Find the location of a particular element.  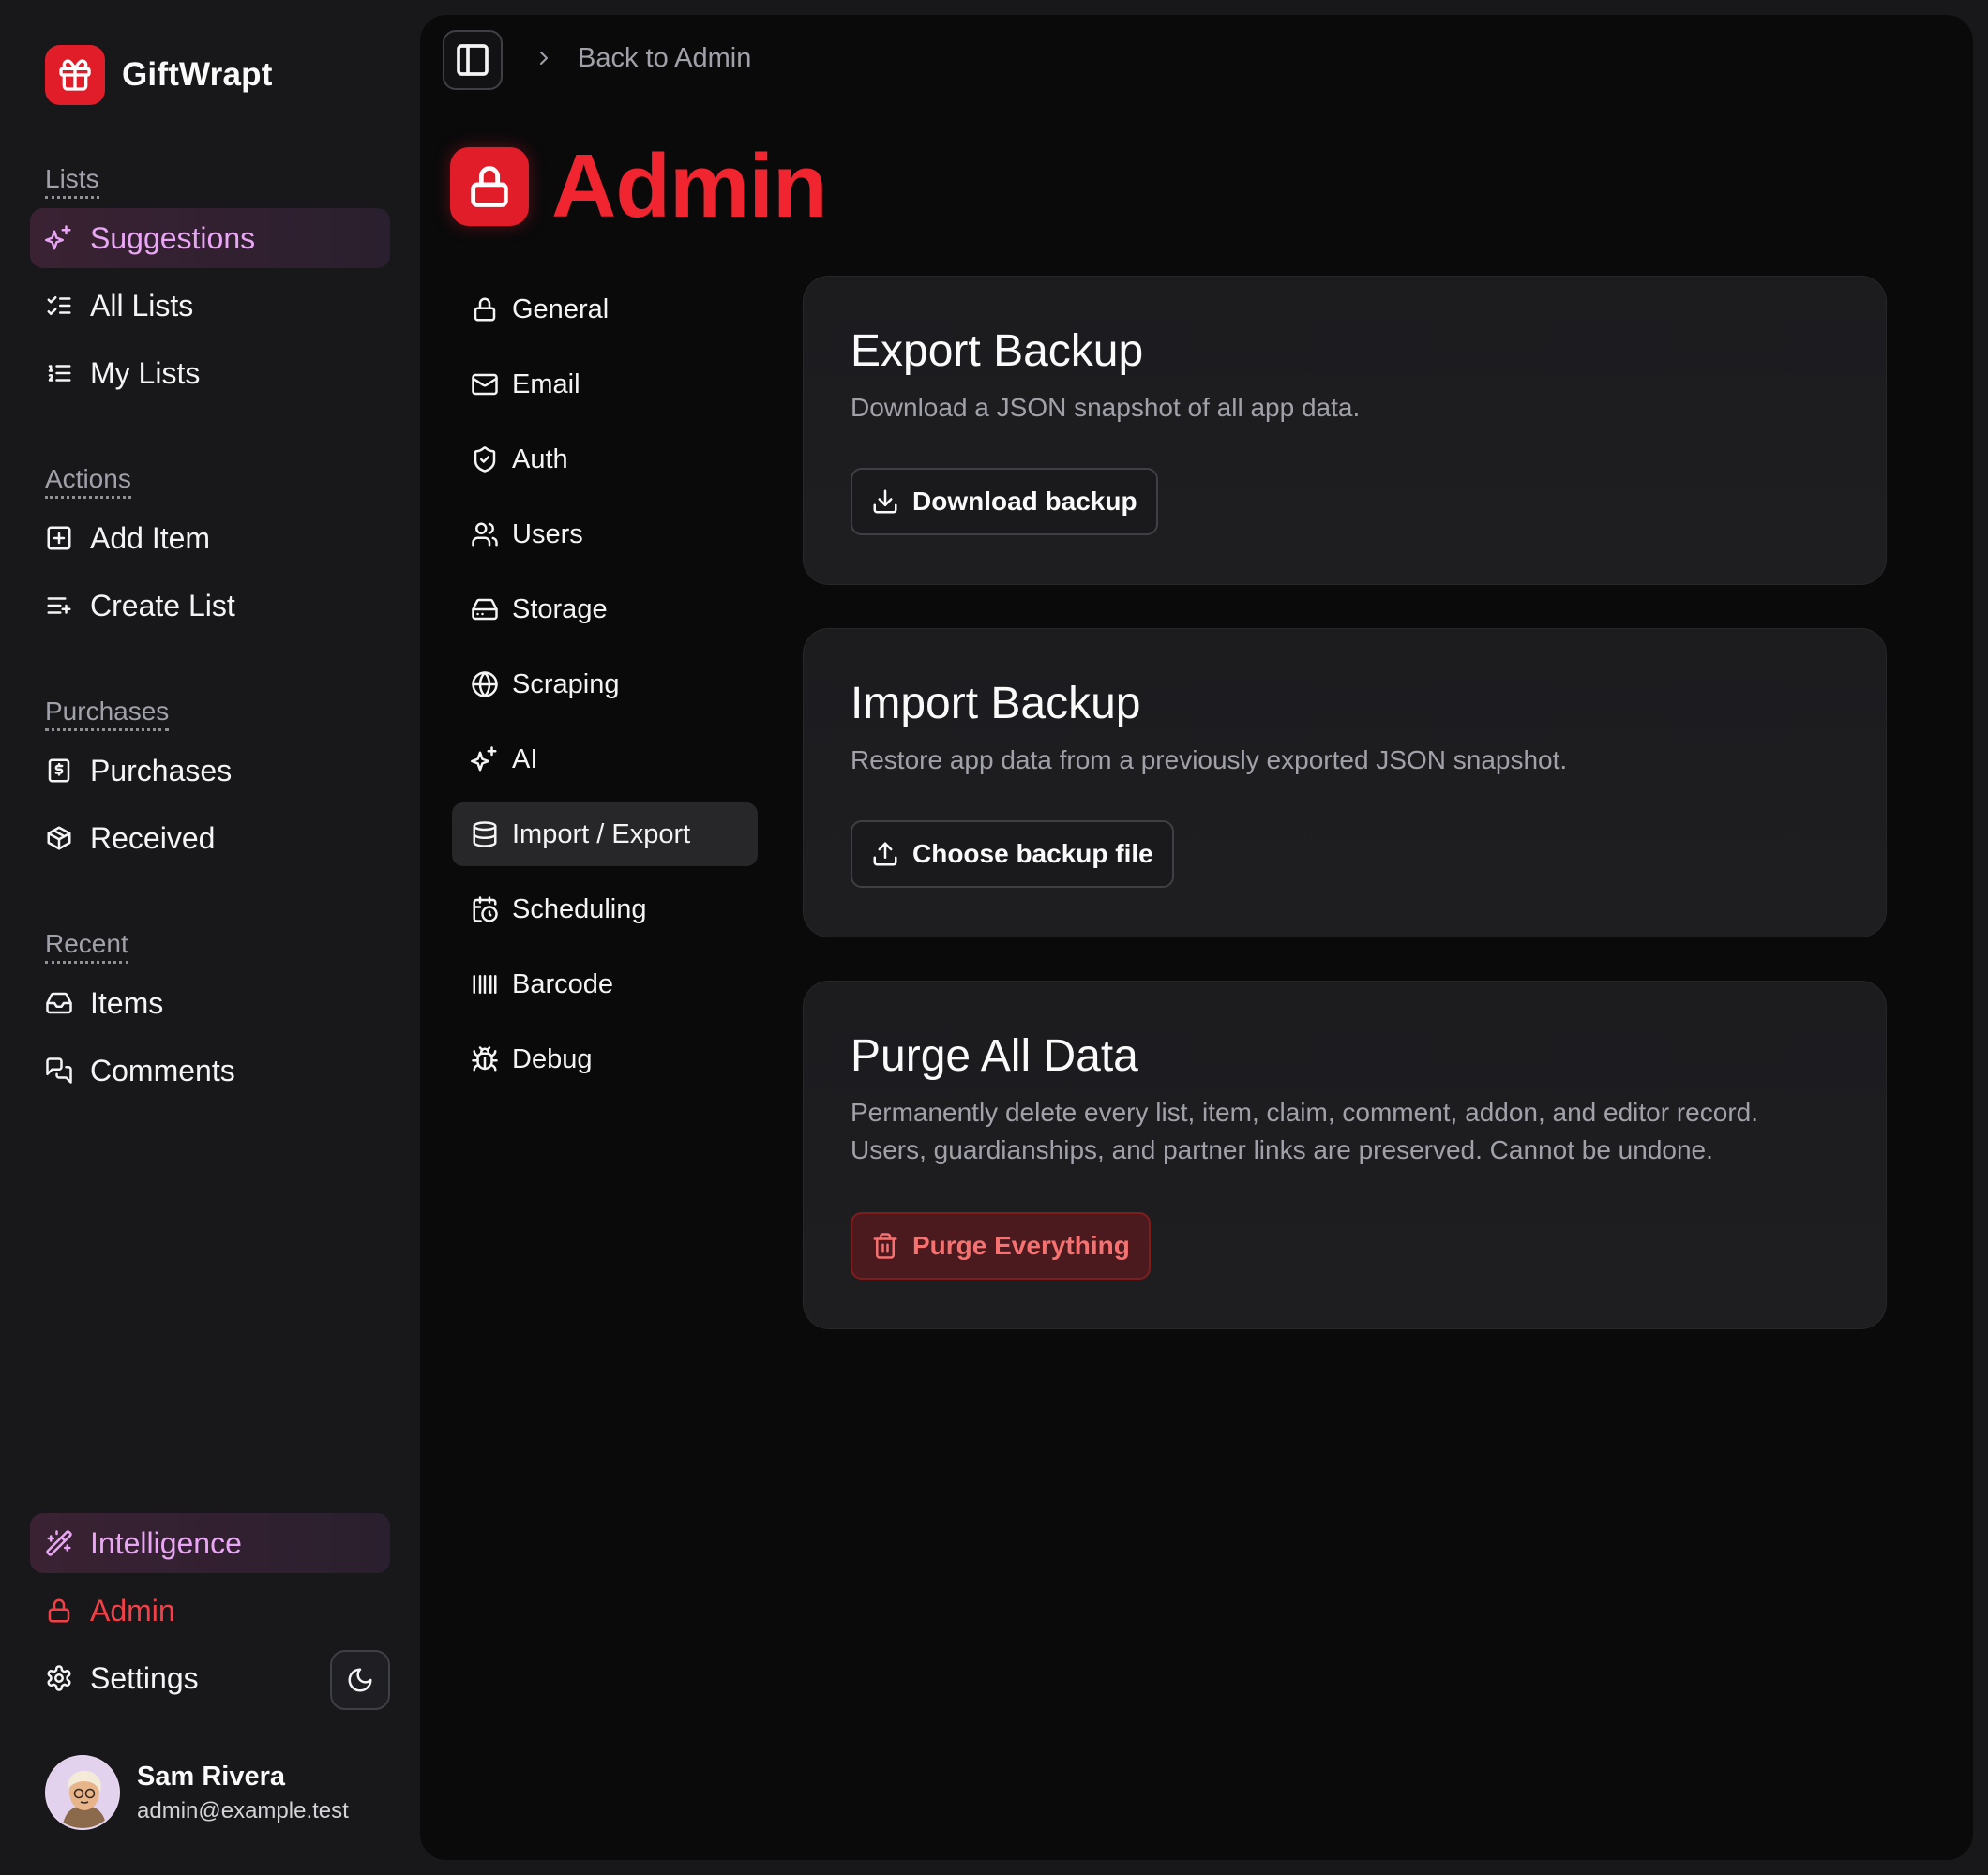

subnav-item-scraping: Scraping is located at coordinates (605, 684).